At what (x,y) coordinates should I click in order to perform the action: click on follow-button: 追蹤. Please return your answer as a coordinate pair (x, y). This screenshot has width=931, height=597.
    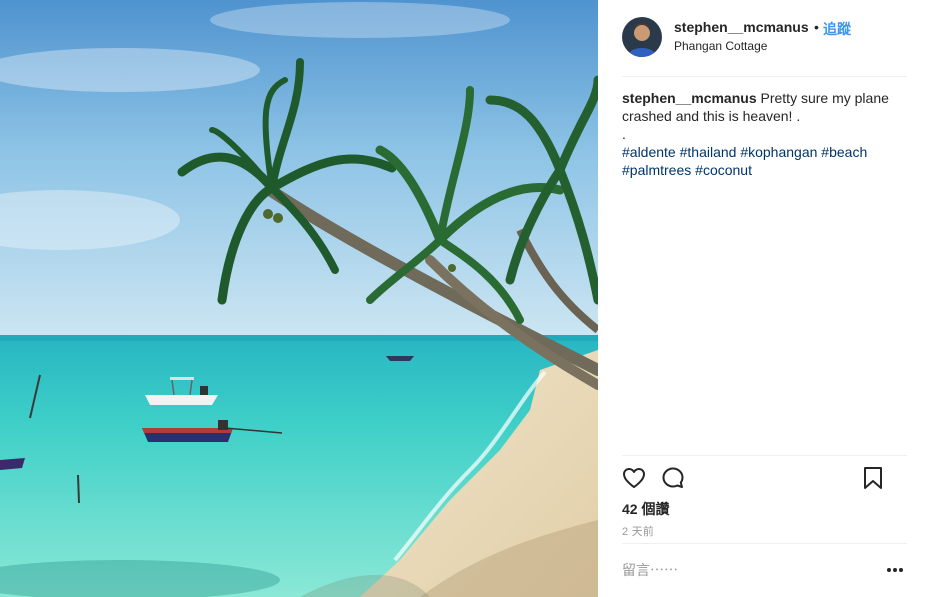
    Looking at the image, I should click on (837, 29).